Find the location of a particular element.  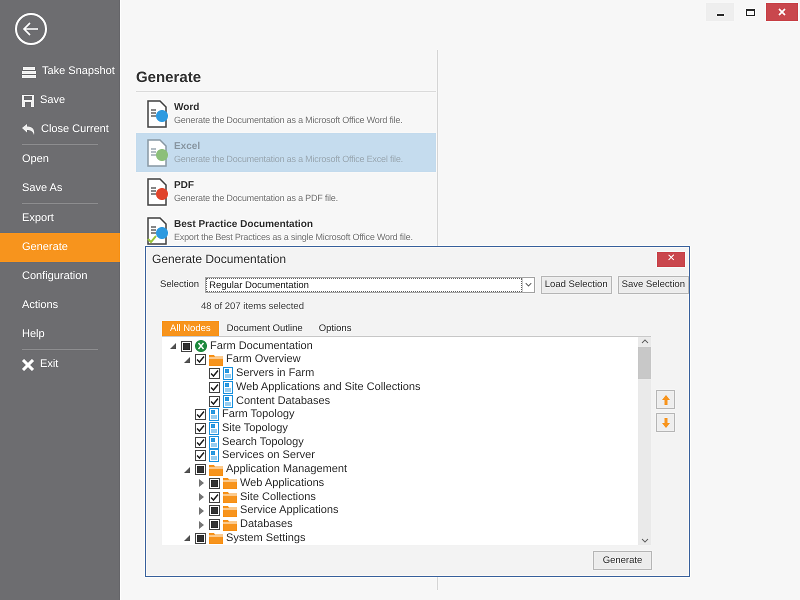

tree-item-label: Application Management is located at coordinates (287, 470).